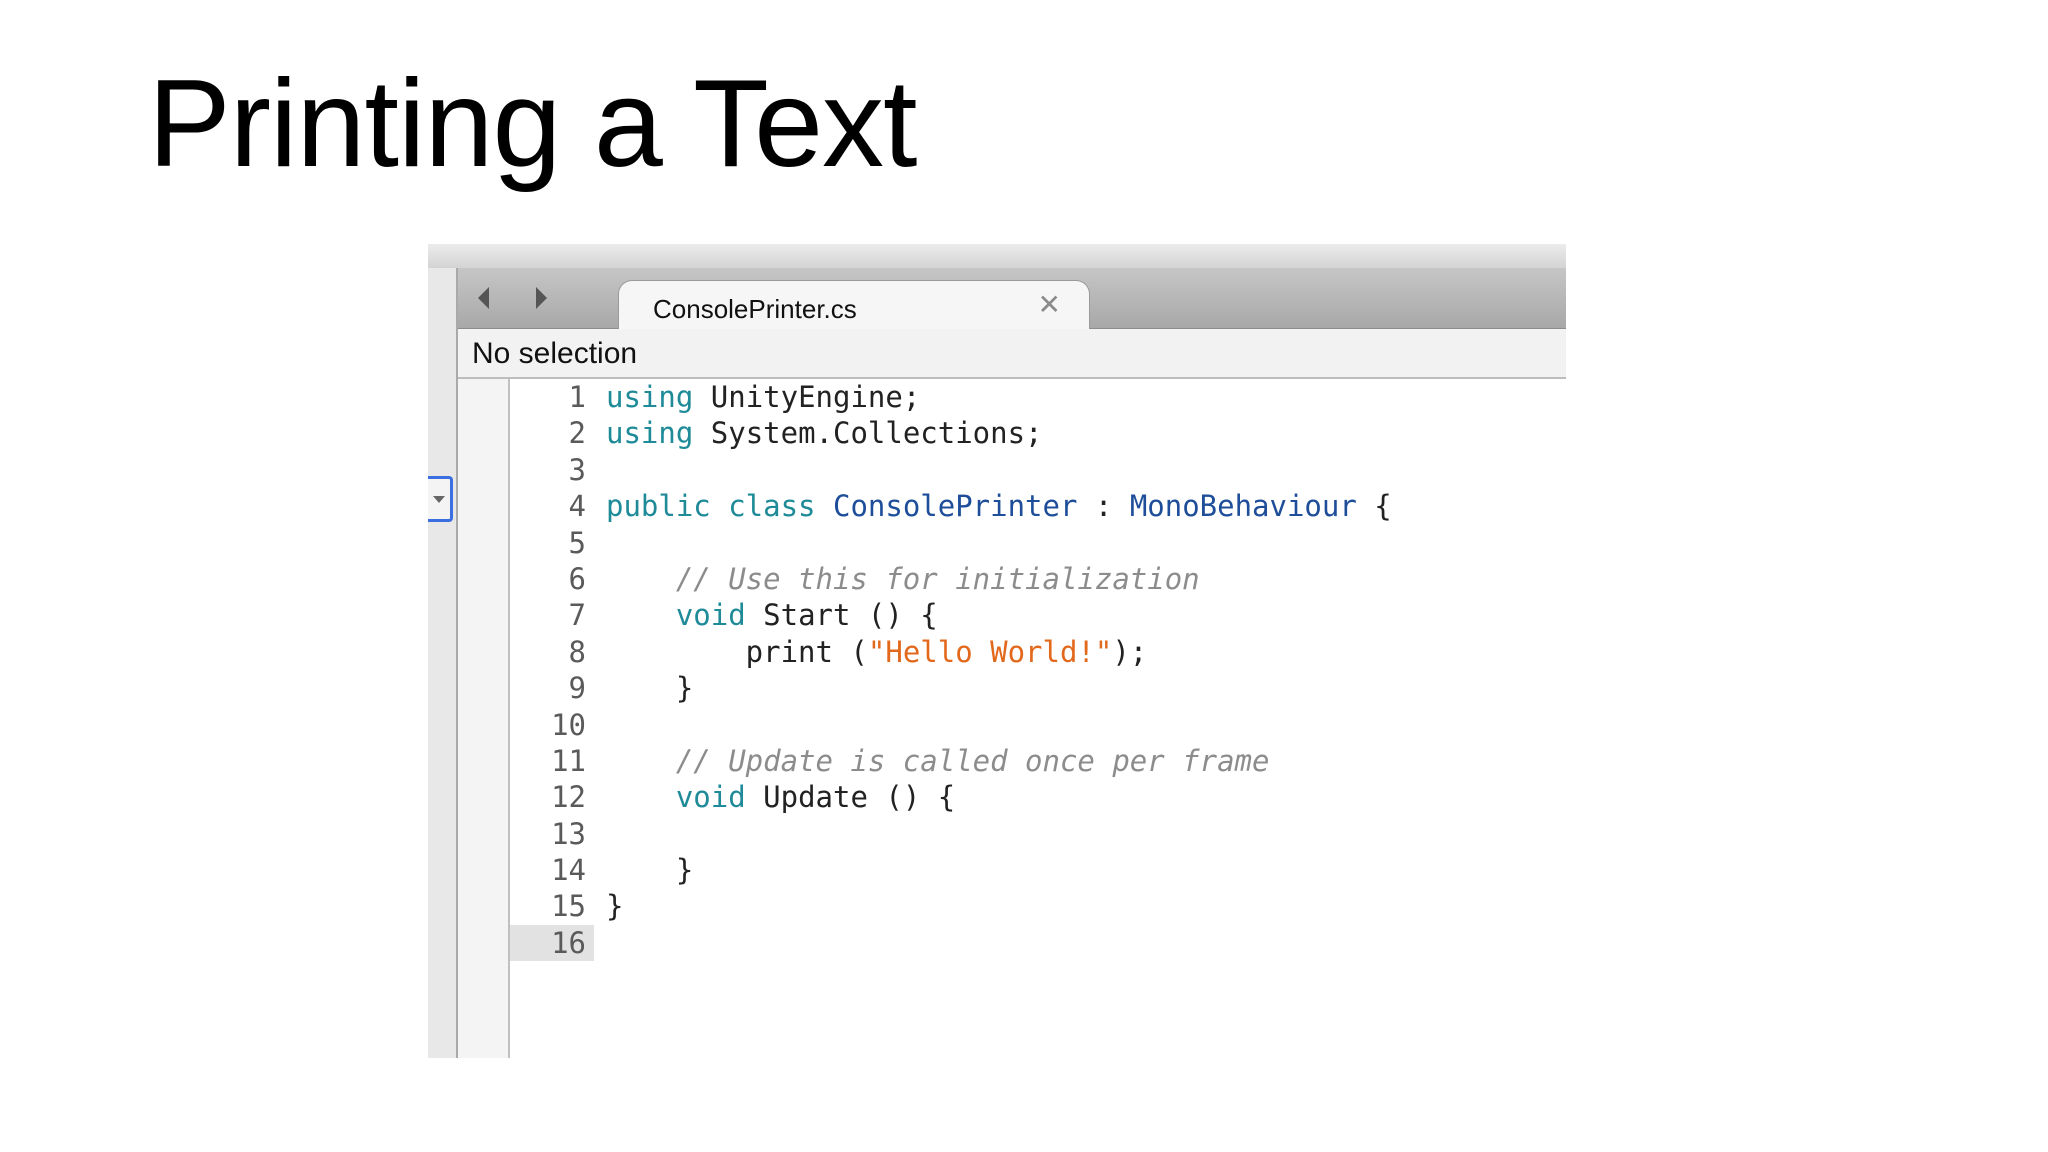 The height and width of the screenshot is (1152, 2048). What do you see at coordinates (577, 615) in the screenshot?
I see `line-number: 7` at bounding box center [577, 615].